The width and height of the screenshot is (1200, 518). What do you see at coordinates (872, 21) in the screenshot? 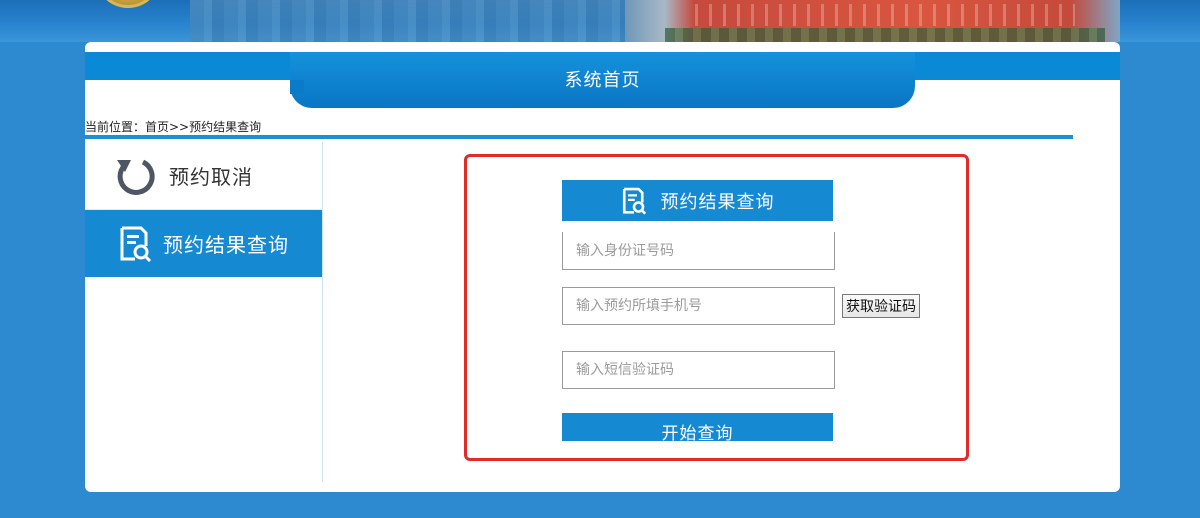
I see `banner-building-image` at bounding box center [872, 21].